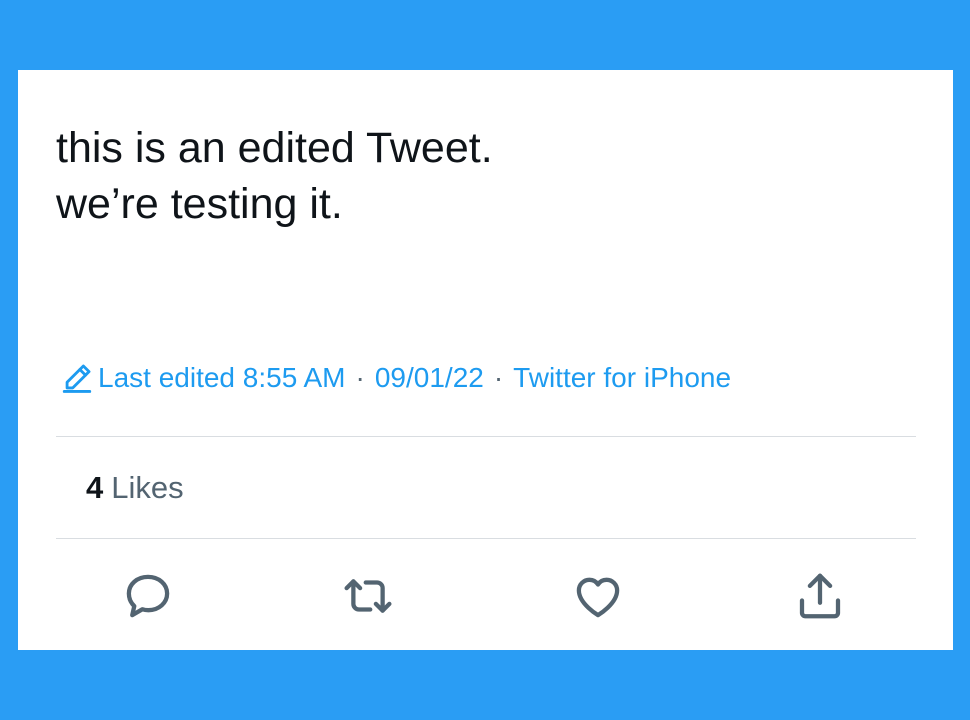 The width and height of the screenshot is (970, 720). I want to click on likes-label: Likes, so click(147, 487).